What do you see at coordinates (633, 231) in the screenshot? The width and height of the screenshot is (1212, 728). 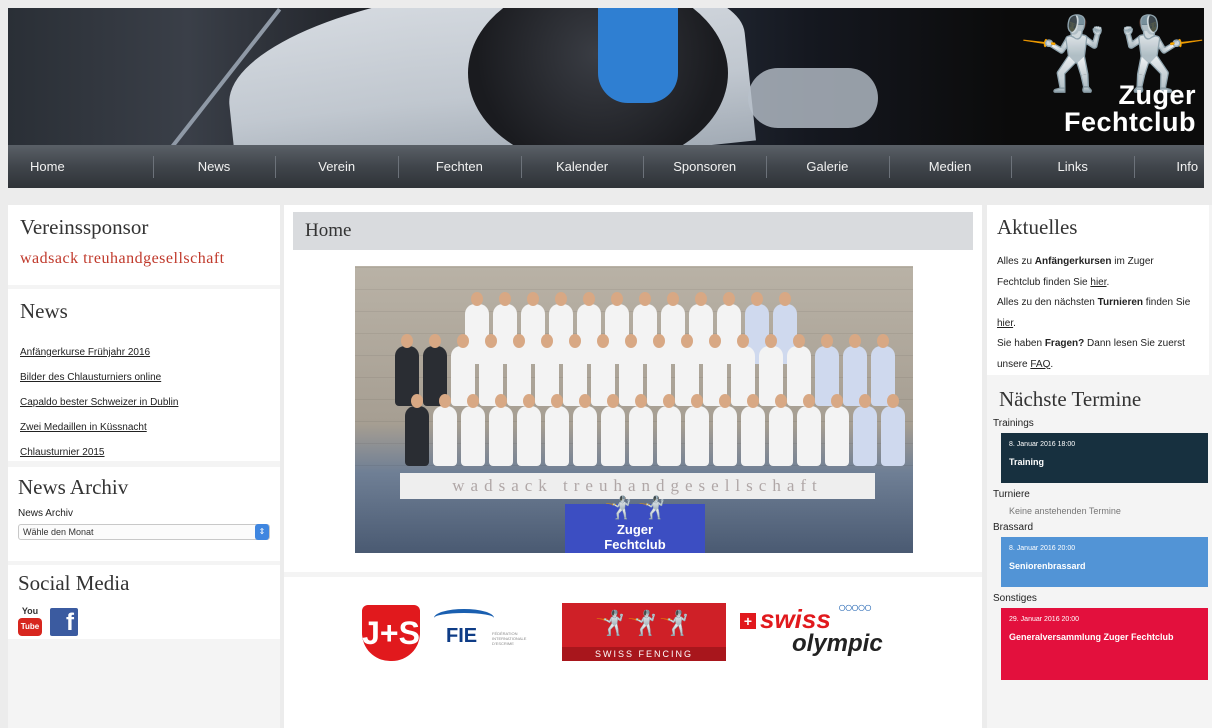 I see `page-title: Home` at bounding box center [633, 231].